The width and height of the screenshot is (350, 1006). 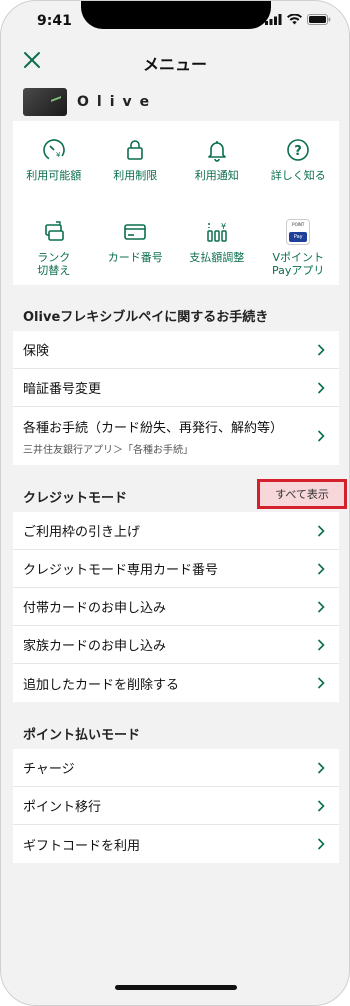 What do you see at coordinates (298, 237) in the screenshot?
I see `vpay-badge-bottom: Pay` at bounding box center [298, 237].